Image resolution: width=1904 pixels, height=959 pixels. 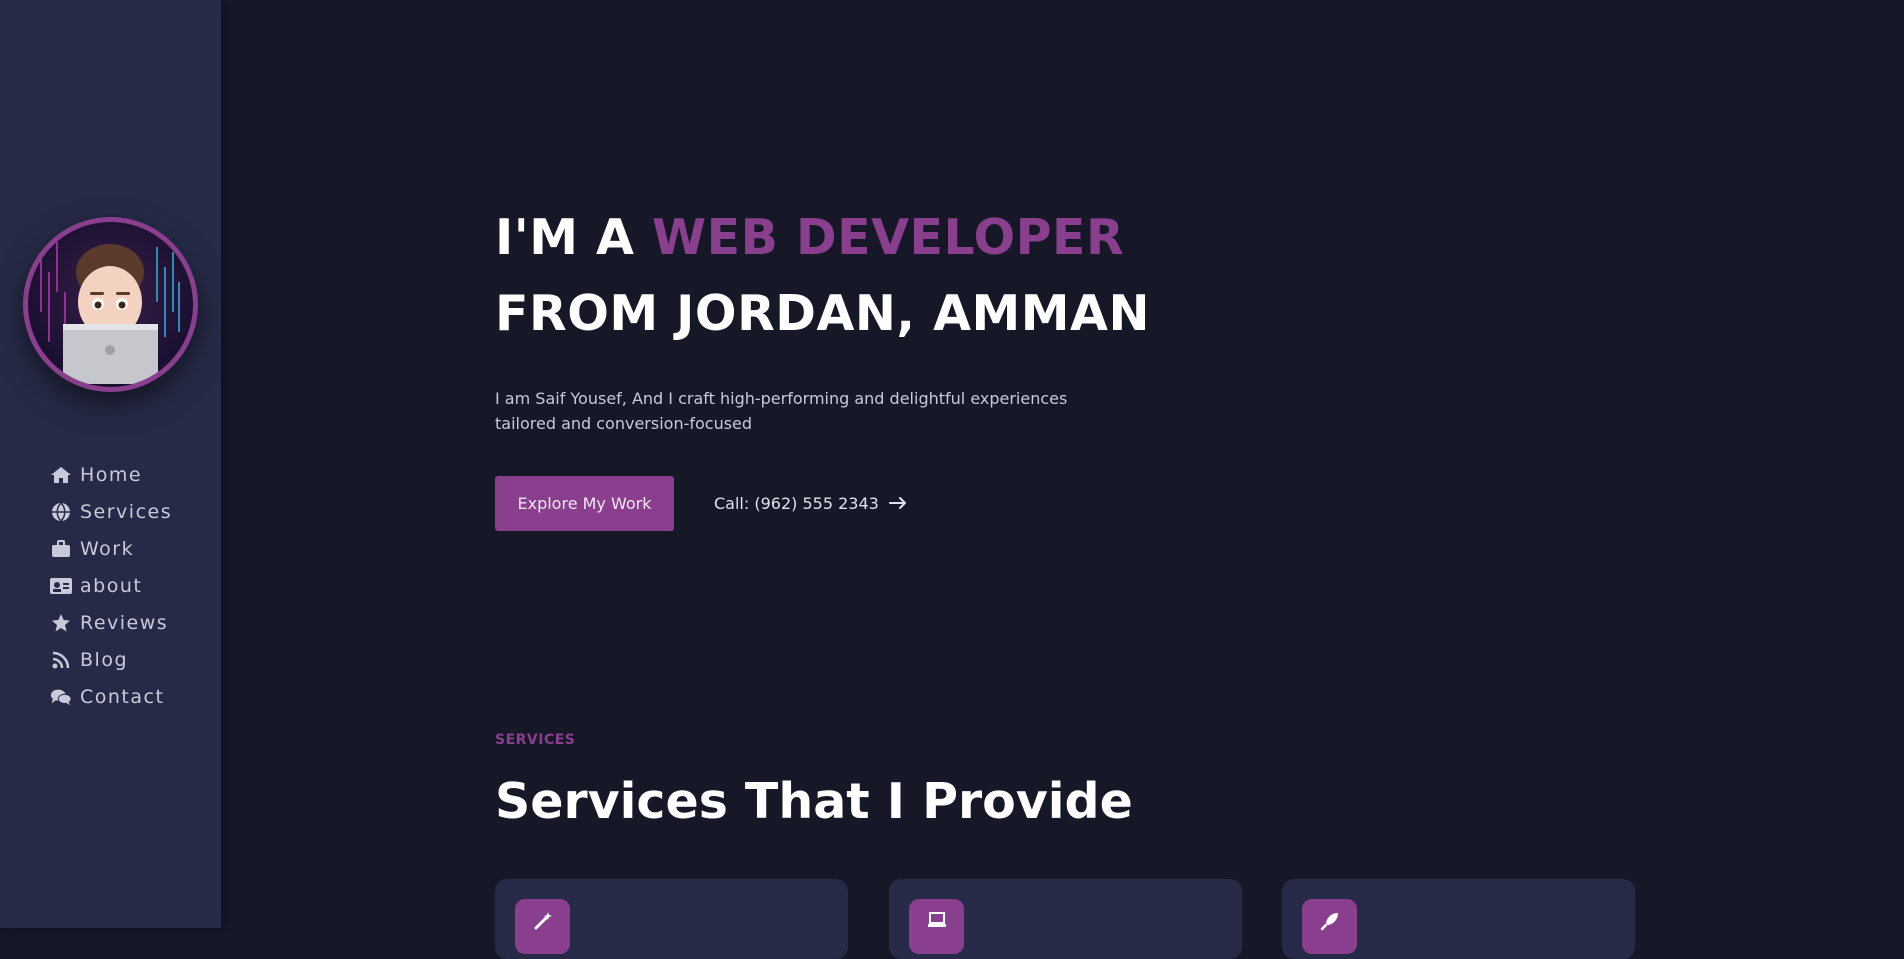 I want to click on services-section-label: SERVICES, so click(x=535, y=740).